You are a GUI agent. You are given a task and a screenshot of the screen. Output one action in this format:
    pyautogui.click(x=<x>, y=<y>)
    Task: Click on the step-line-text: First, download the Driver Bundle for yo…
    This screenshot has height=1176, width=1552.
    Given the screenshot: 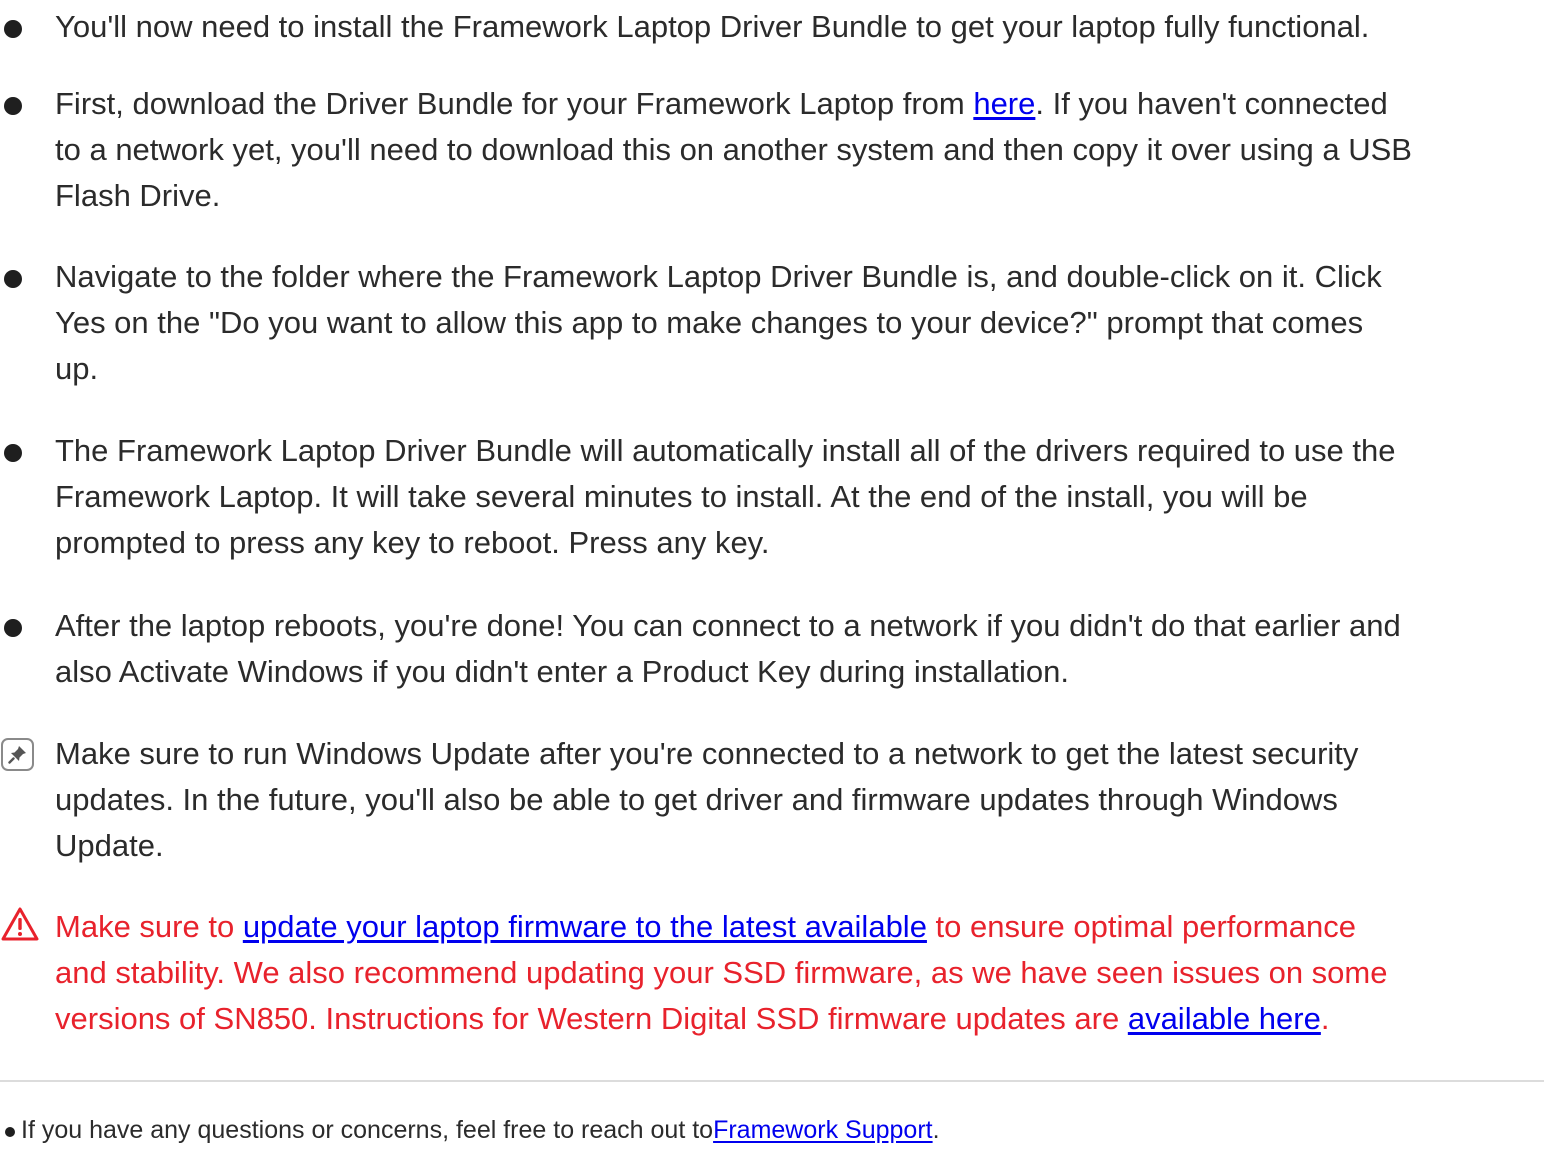 What is the action you would take?
    pyautogui.click(x=514, y=103)
    